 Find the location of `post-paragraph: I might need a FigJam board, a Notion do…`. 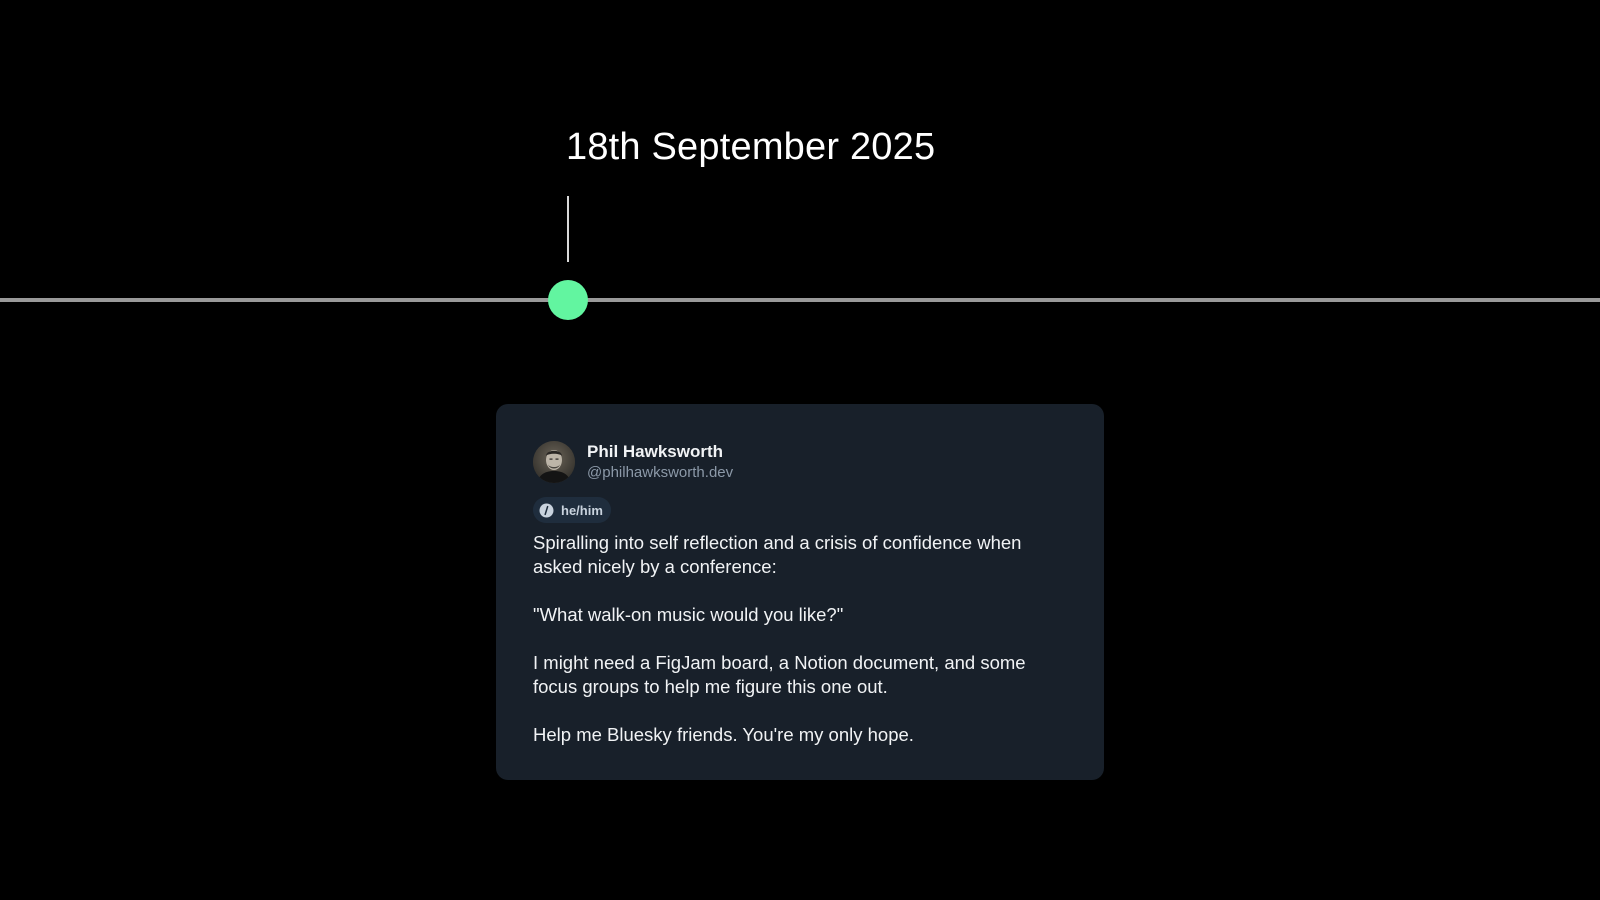

post-paragraph: I might need a FigJam board, a Notion do… is located at coordinates (779, 674).